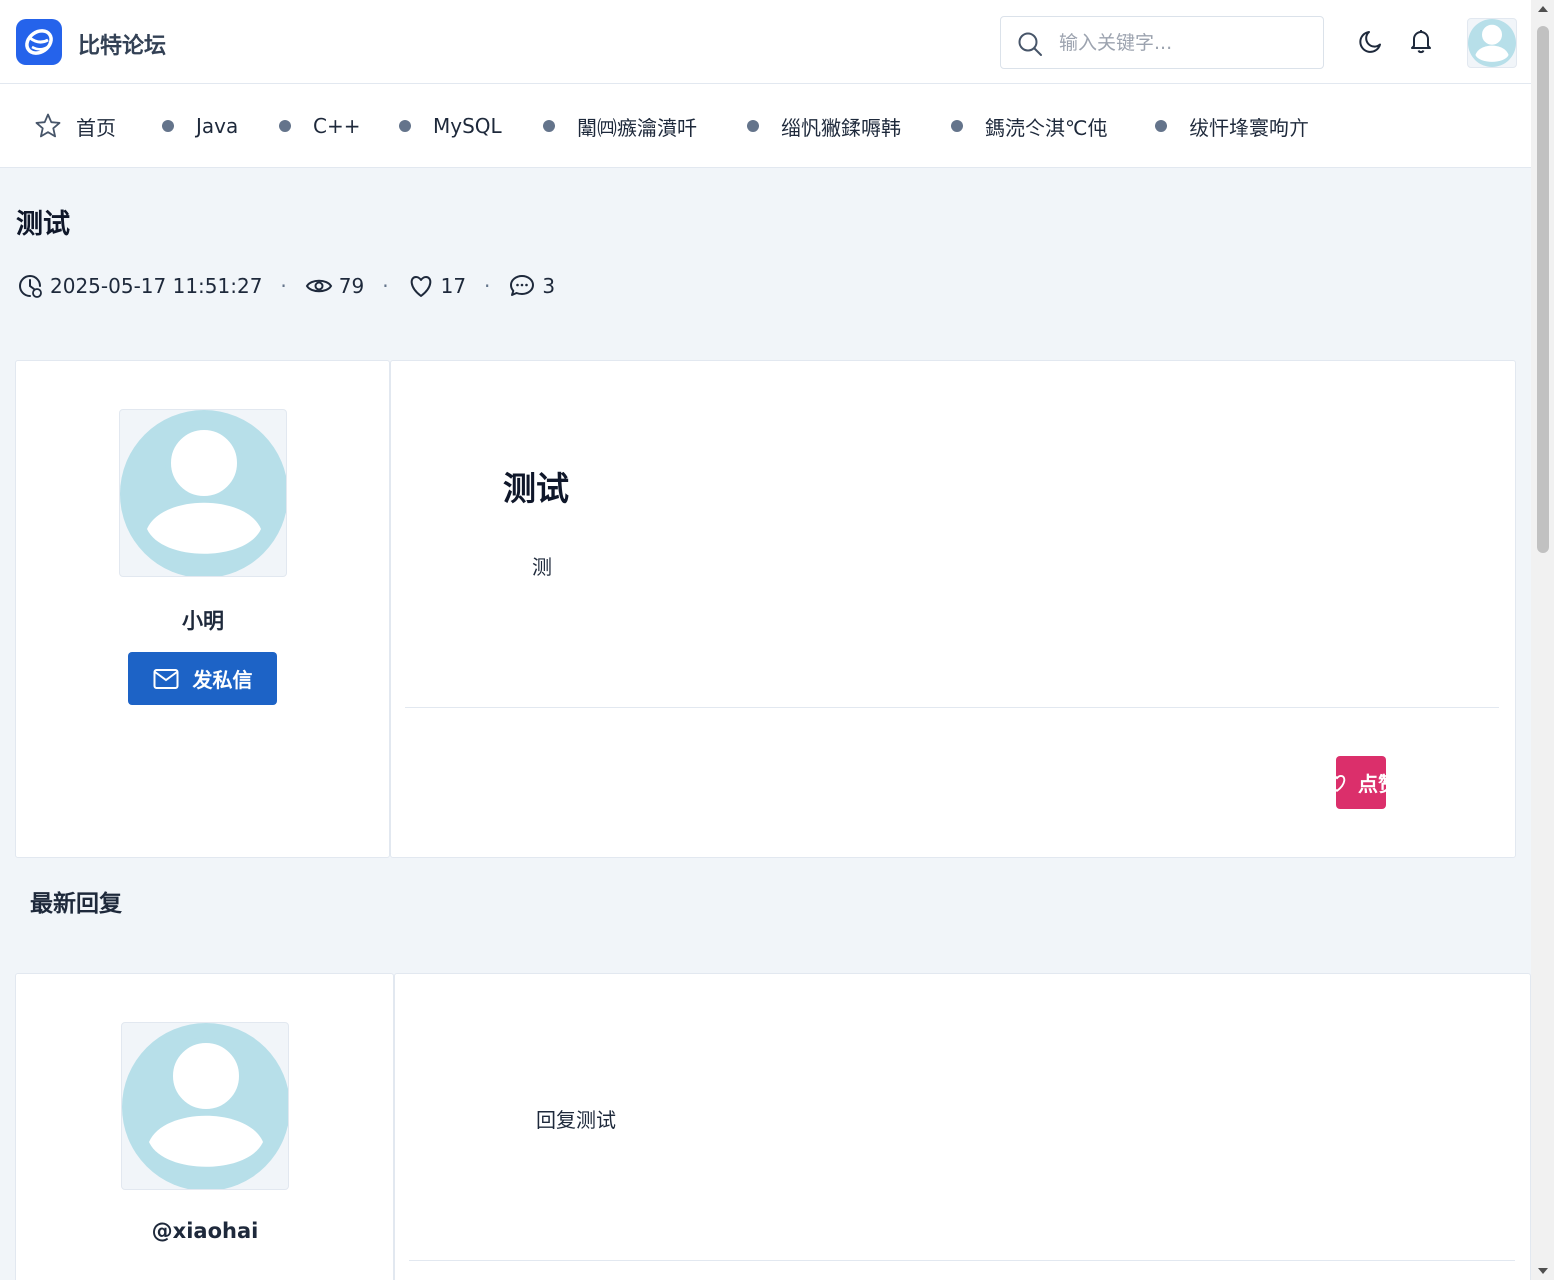 The width and height of the screenshot is (1554, 1280). I want to click on nav-label: Java, so click(217, 126).